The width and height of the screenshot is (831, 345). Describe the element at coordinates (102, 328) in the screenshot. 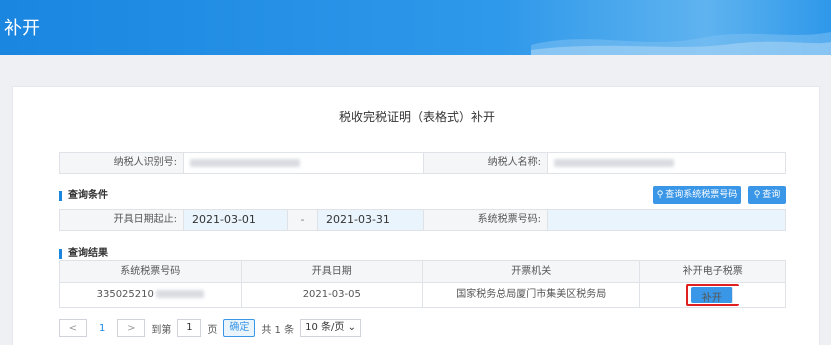

I see `page-number: 1` at that location.